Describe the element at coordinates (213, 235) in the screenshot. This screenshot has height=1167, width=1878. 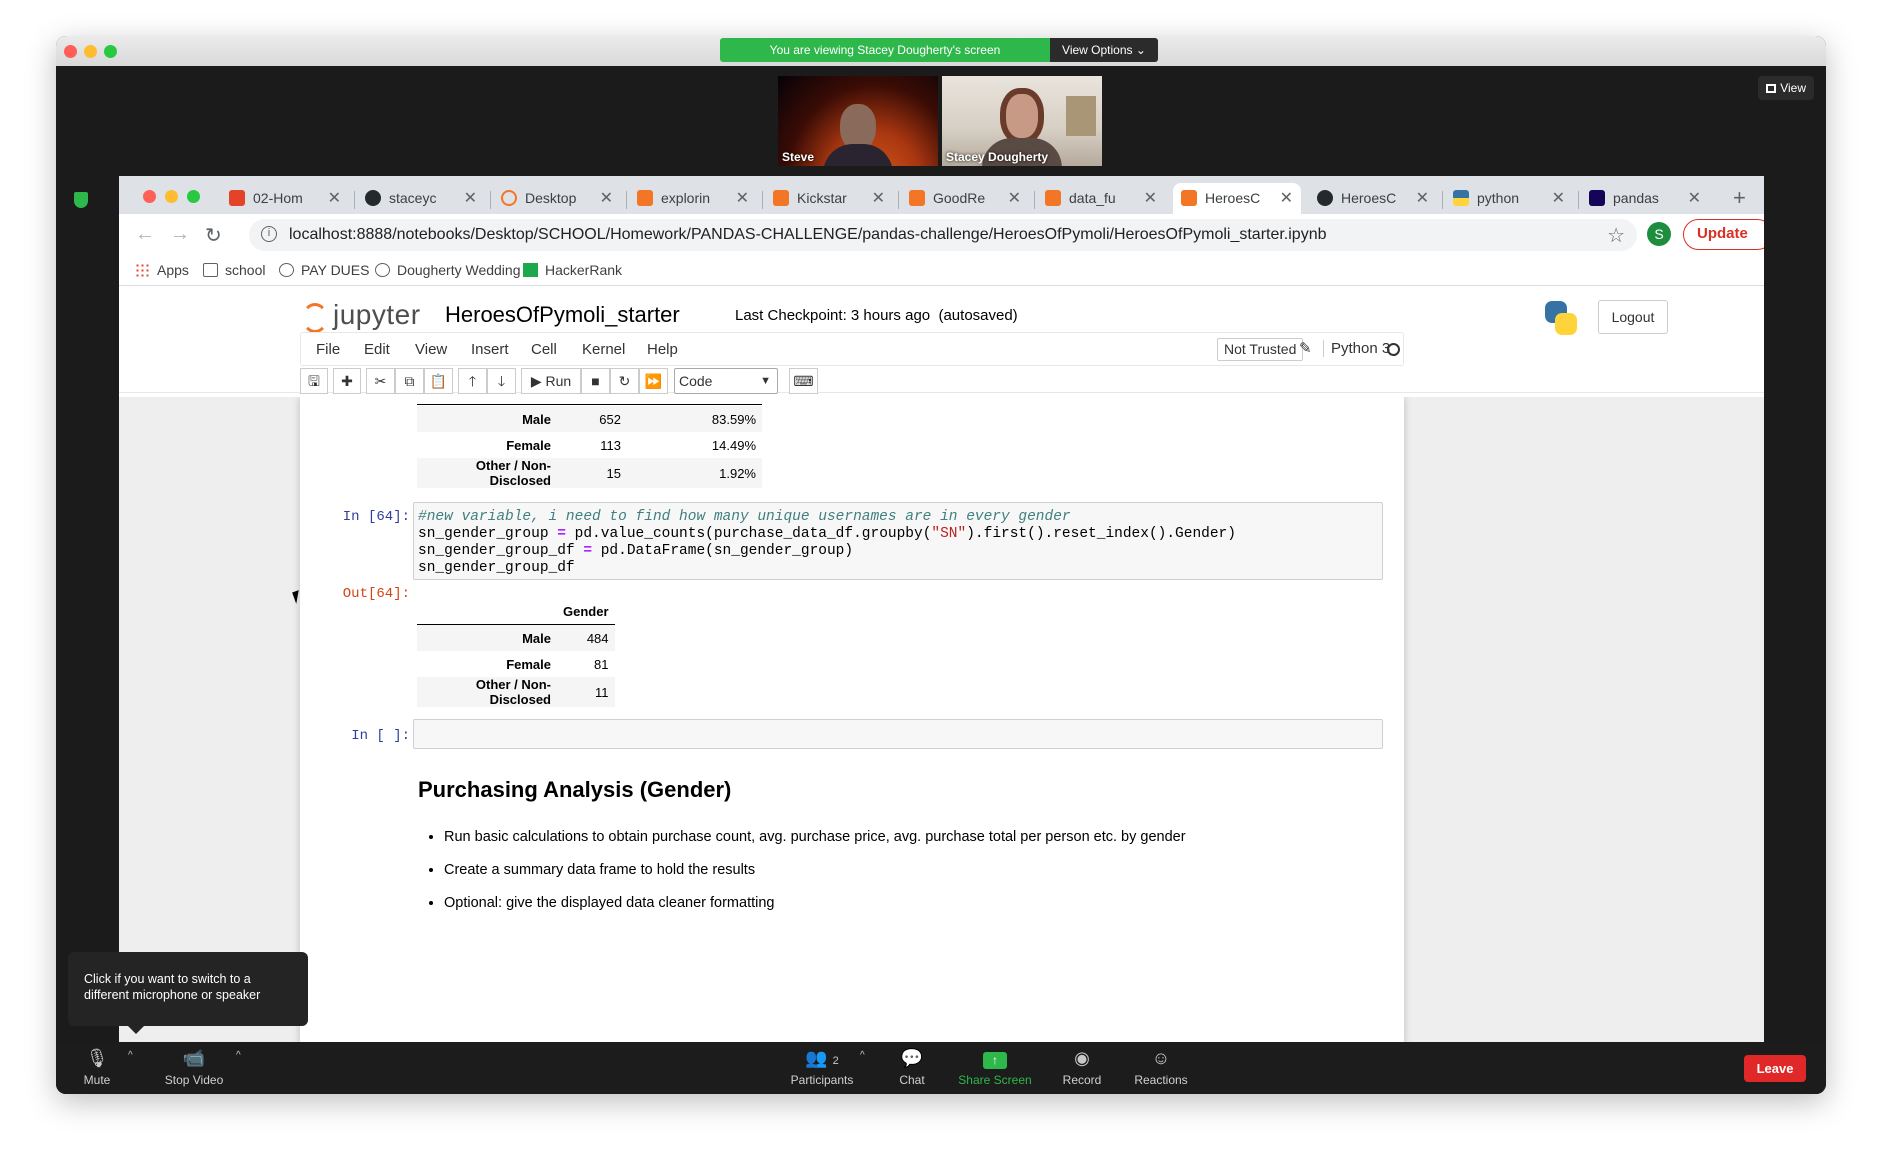
I see `reload-icon: ↻` at that location.